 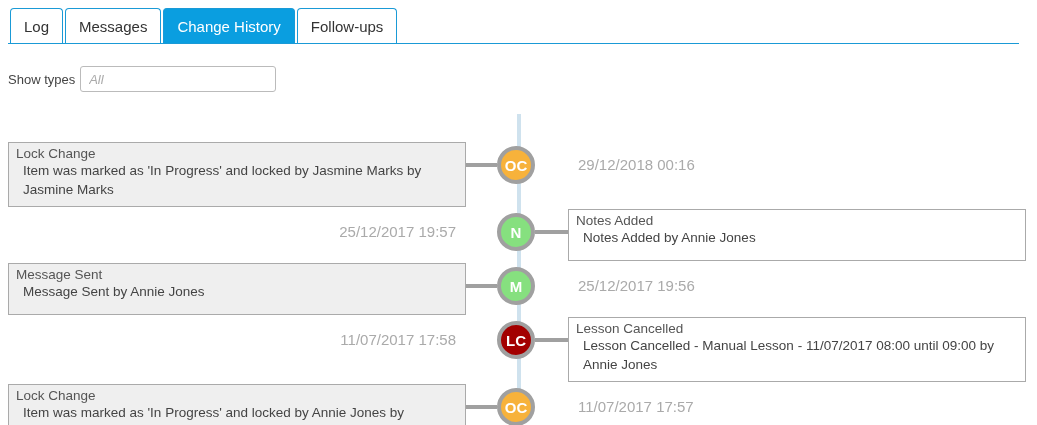 I want to click on event-timestamp: 25/12/2017 19:56, so click(x=636, y=285).